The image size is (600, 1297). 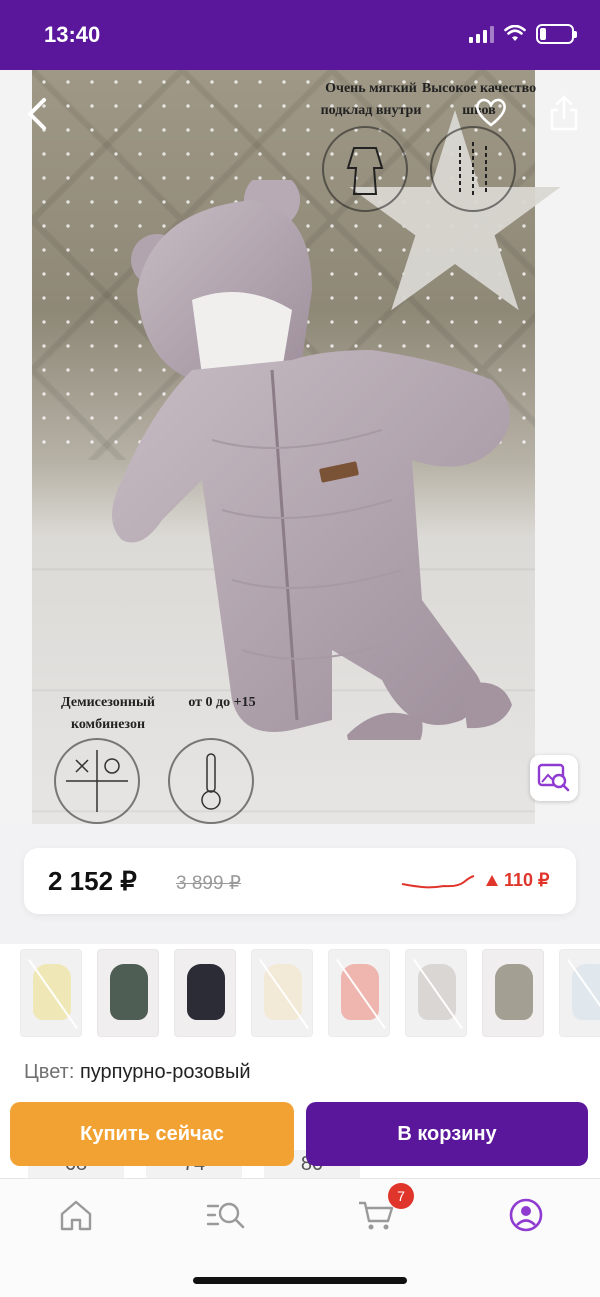 I want to click on stitching-icon, so click(x=473, y=169).